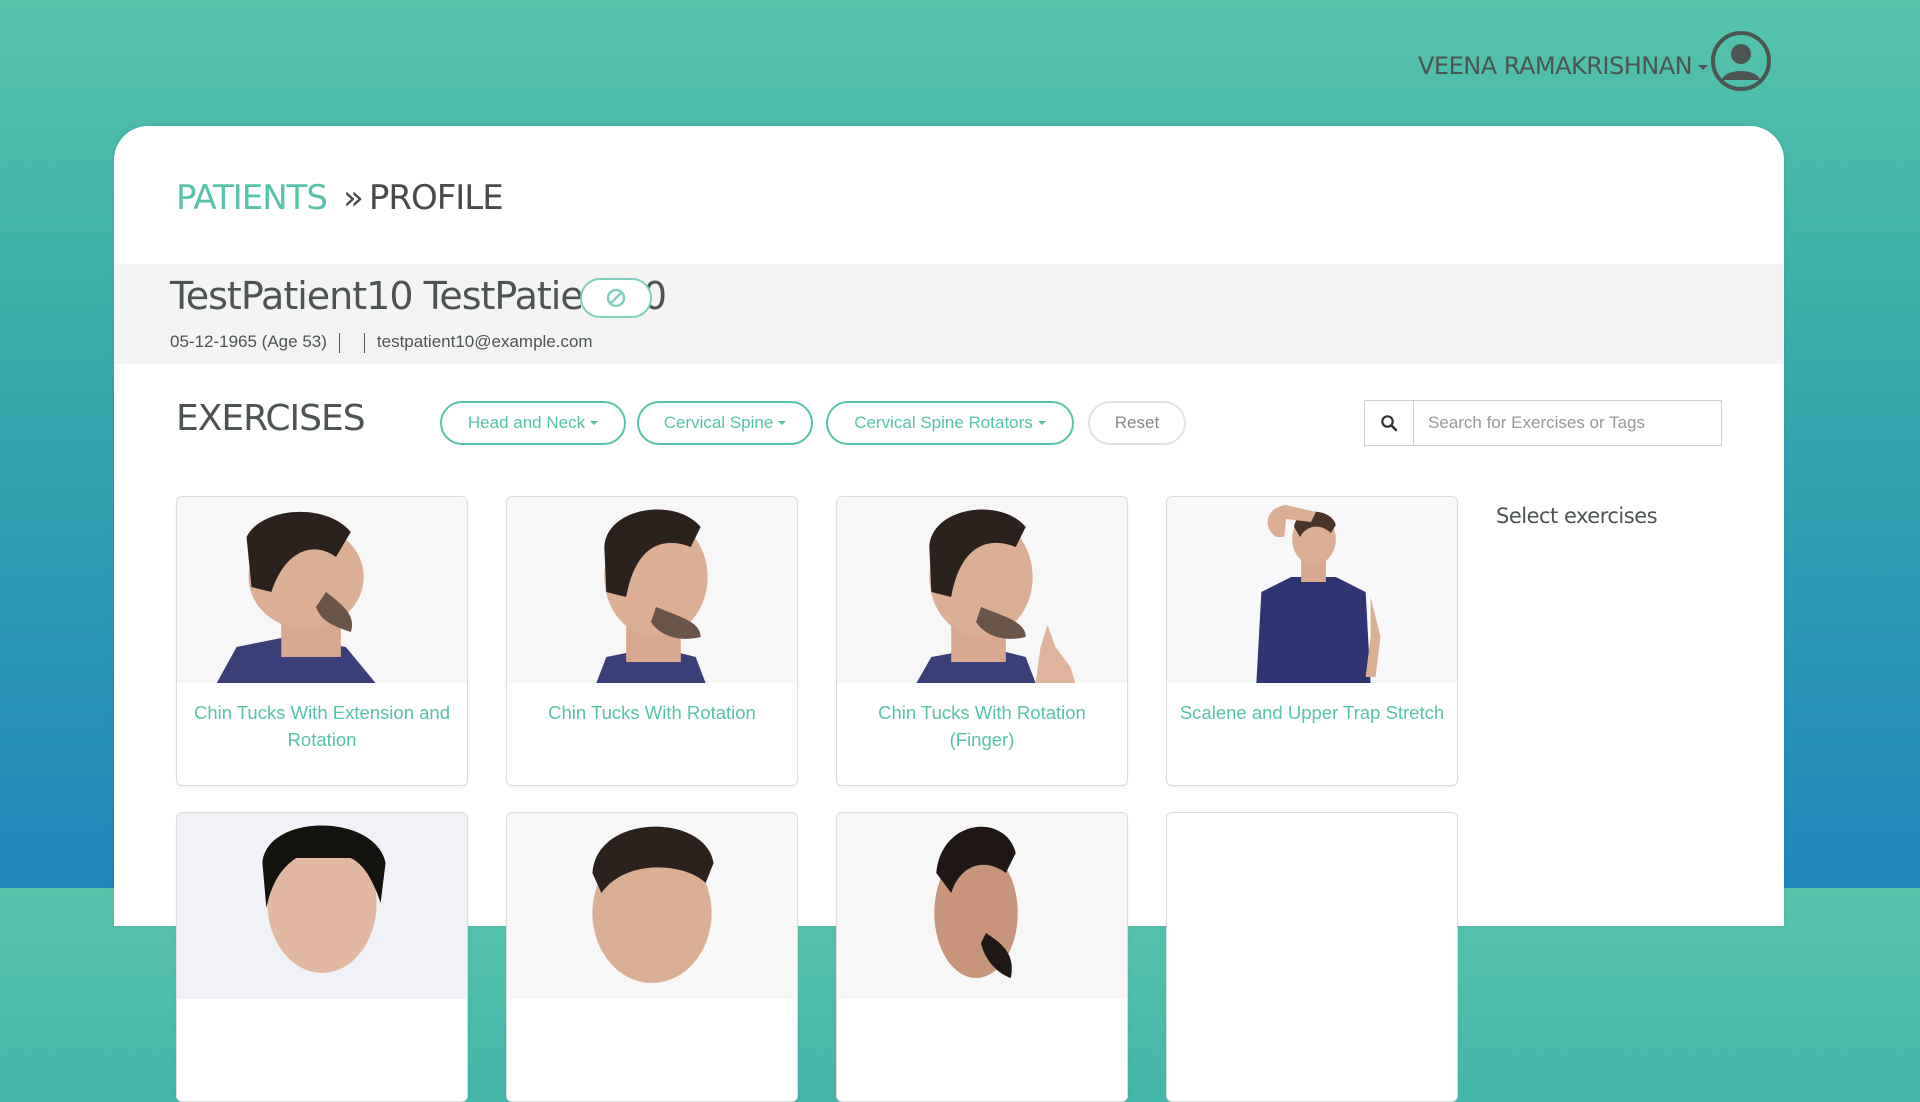 The height and width of the screenshot is (1102, 1920). What do you see at coordinates (248, 341) in the screenshot?
I see `patient-dob: 05-12-1965 (Age 53)` at bounding box center [248, 341].